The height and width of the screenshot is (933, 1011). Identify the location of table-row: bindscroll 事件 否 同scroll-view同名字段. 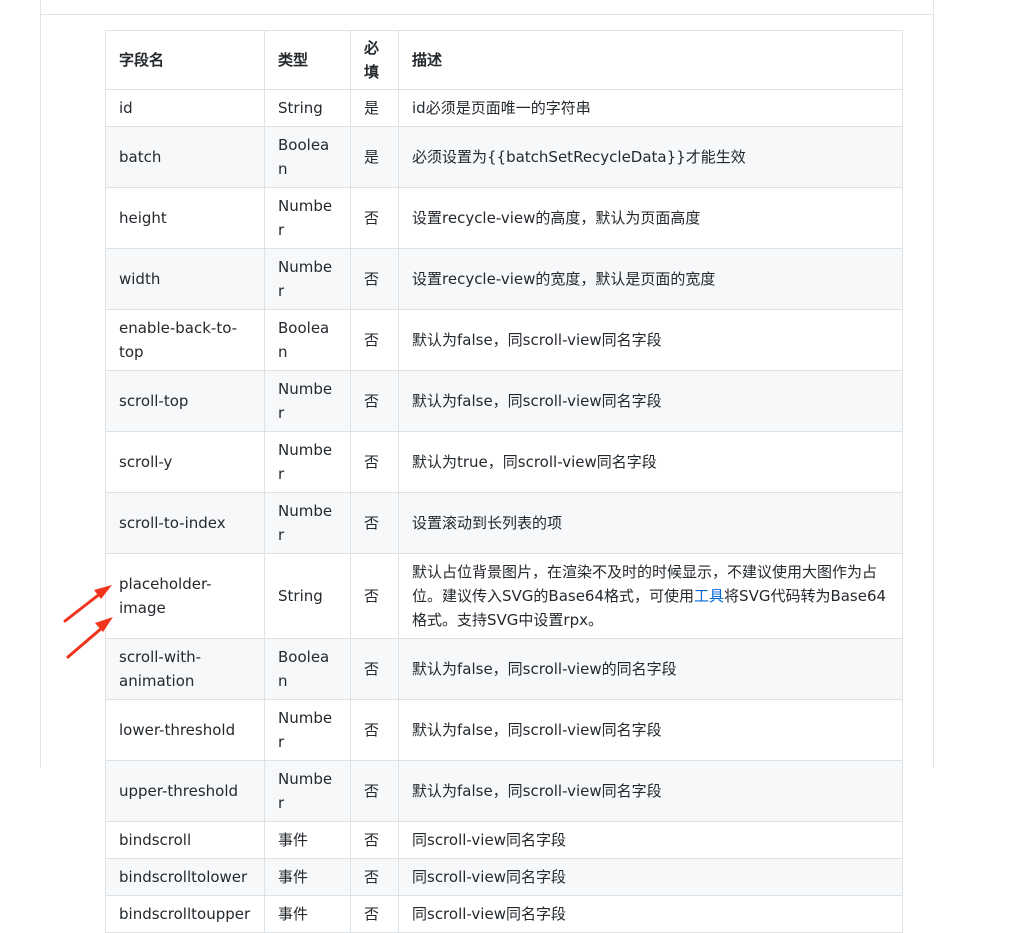
(504, 840).